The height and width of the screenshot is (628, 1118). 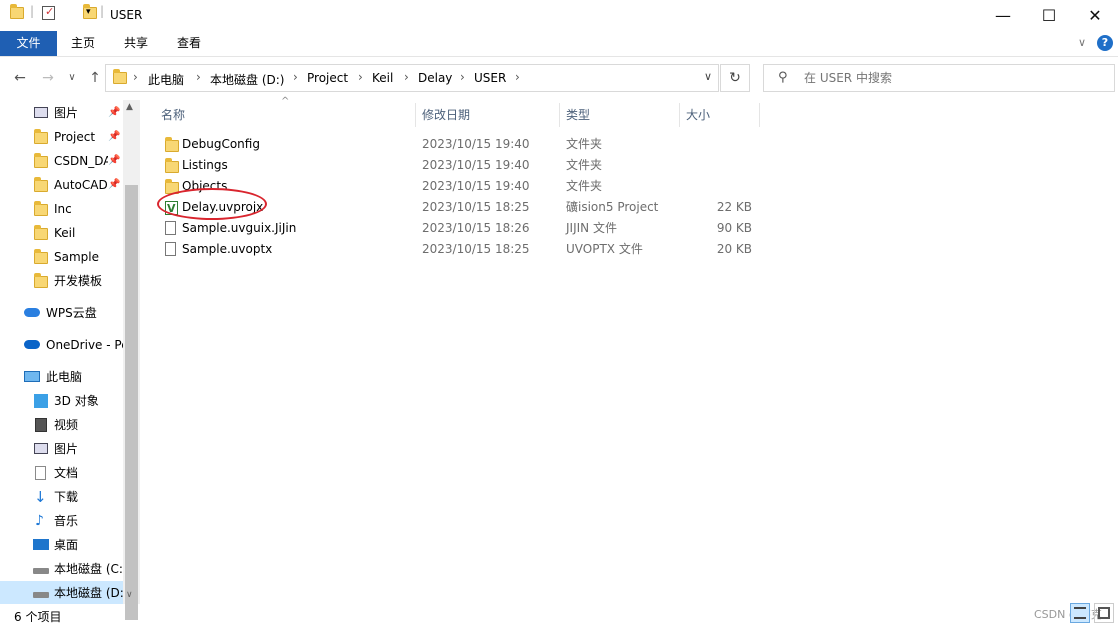 What do you see at coordinates (126, 15) in the screenshot?
I see `window-title: USER` at bounding box center [126, 15].